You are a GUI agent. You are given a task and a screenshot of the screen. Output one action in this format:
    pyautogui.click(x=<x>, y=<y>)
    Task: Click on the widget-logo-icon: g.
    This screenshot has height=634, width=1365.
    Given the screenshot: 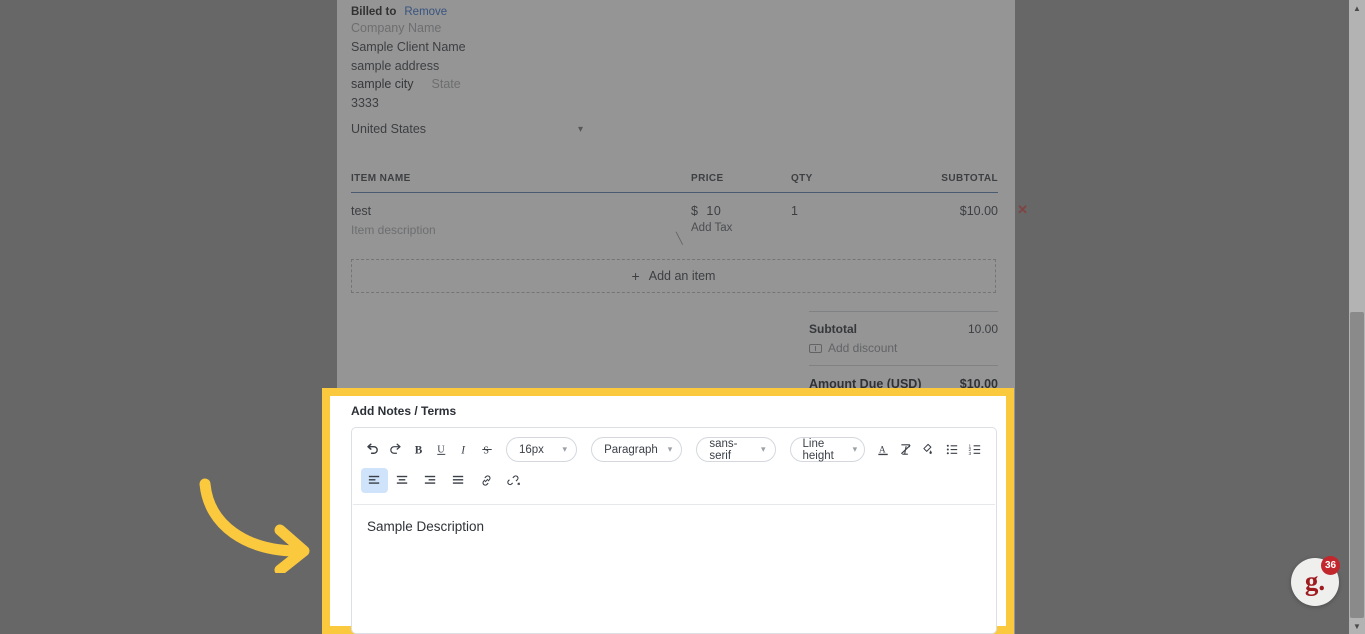 What is the action you would take?
    pyautogui.click(x=1315, y=580)
    